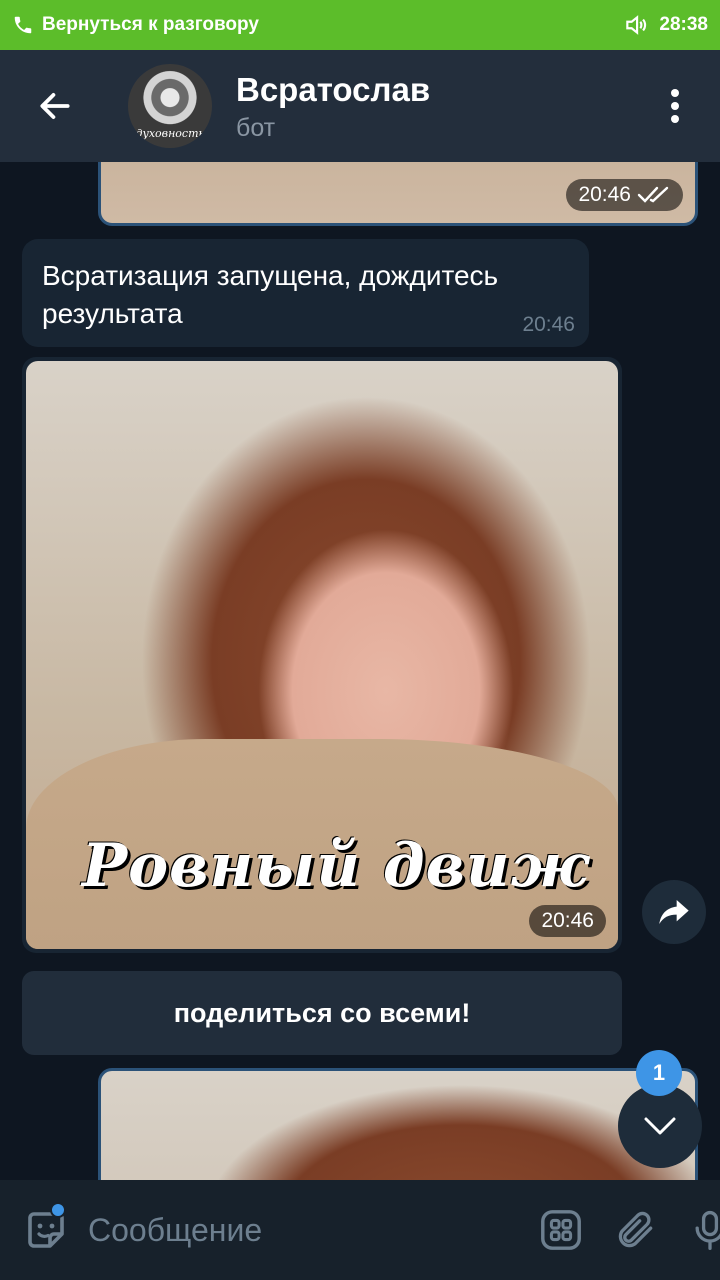 The image size is (720, 1280). I want to click on share-button, so click(674, 912).